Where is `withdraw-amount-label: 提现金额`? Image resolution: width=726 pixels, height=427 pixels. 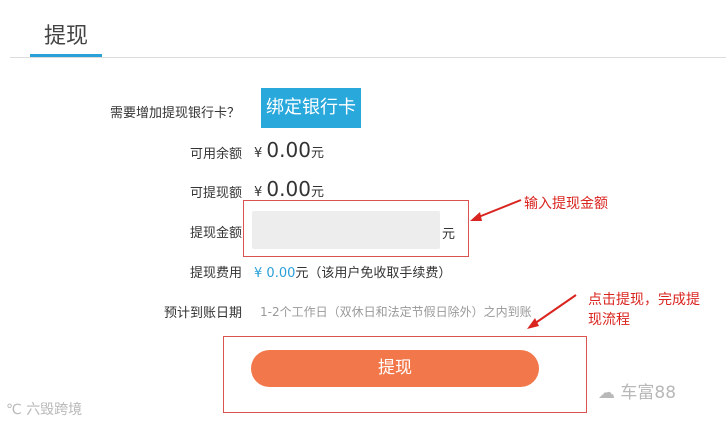 withdraw-amount-label: 提现金额 is located at coordinates (215, 233).